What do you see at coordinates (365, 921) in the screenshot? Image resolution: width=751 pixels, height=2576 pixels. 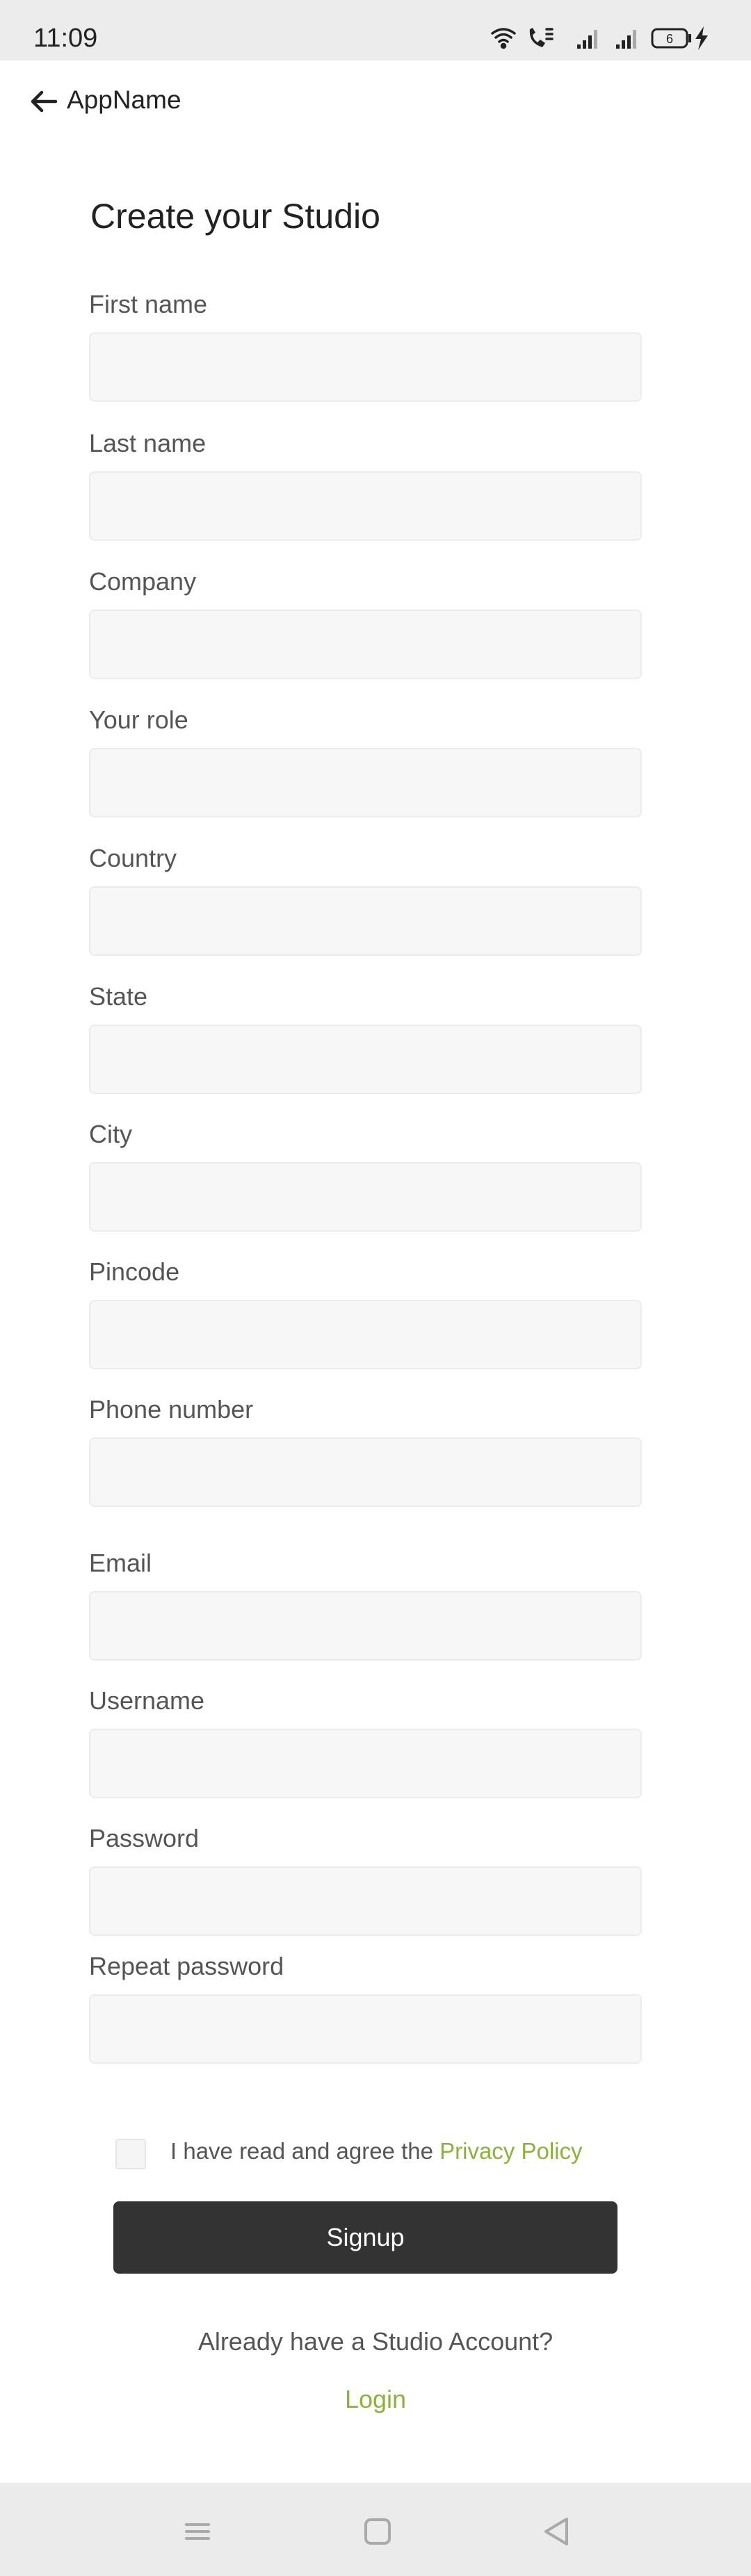 I see `country-input` at bounding box center [365, 921].